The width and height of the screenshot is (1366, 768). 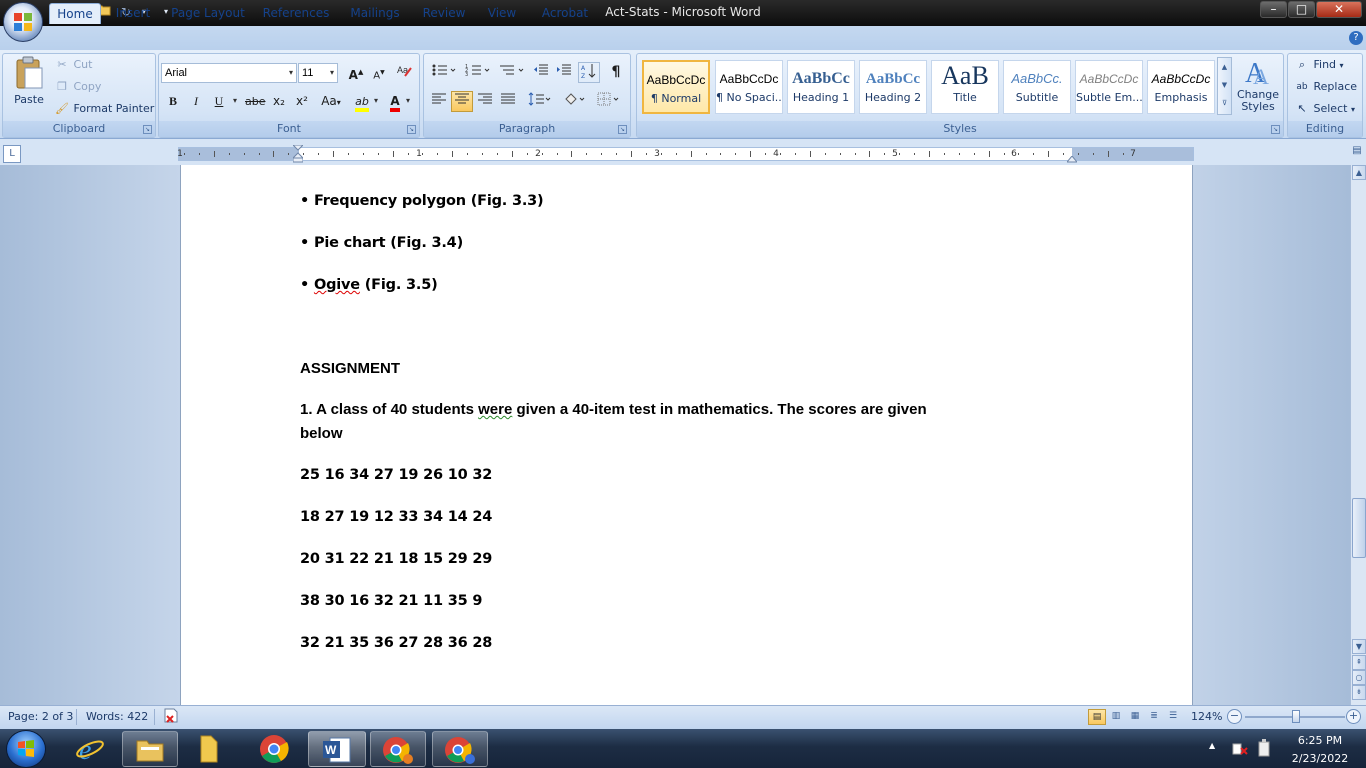 What do you see at coordinates (1037, 87) in the screenshot?
I see `style-subtitle: AaBbCc. Subtitle` at bounding box center [1037, 87].